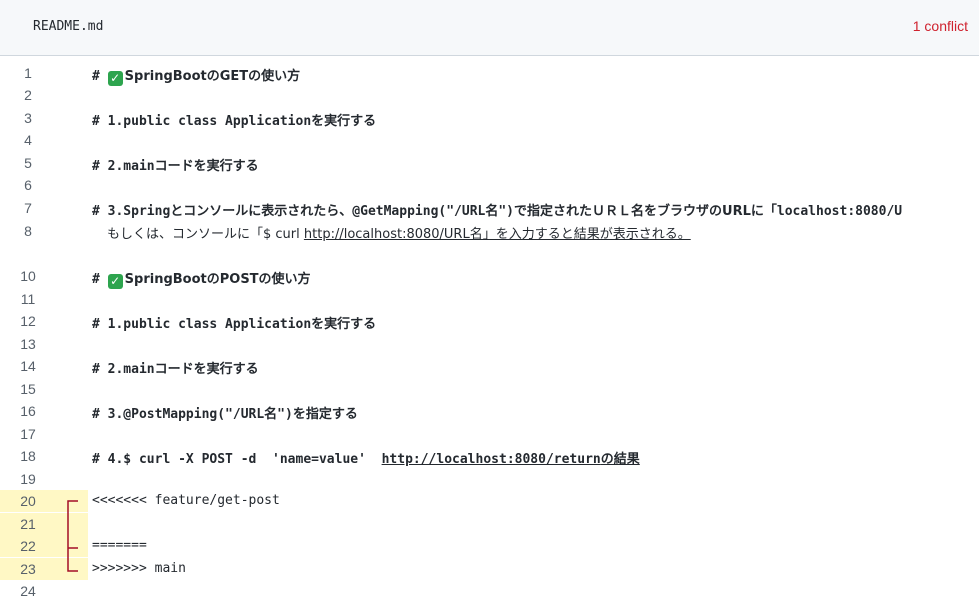 The image size is (979, 614). What do you see at coordinates (28, 456) in the screenshot?
I see `line-number: 18` at bounding box center [28, 456].